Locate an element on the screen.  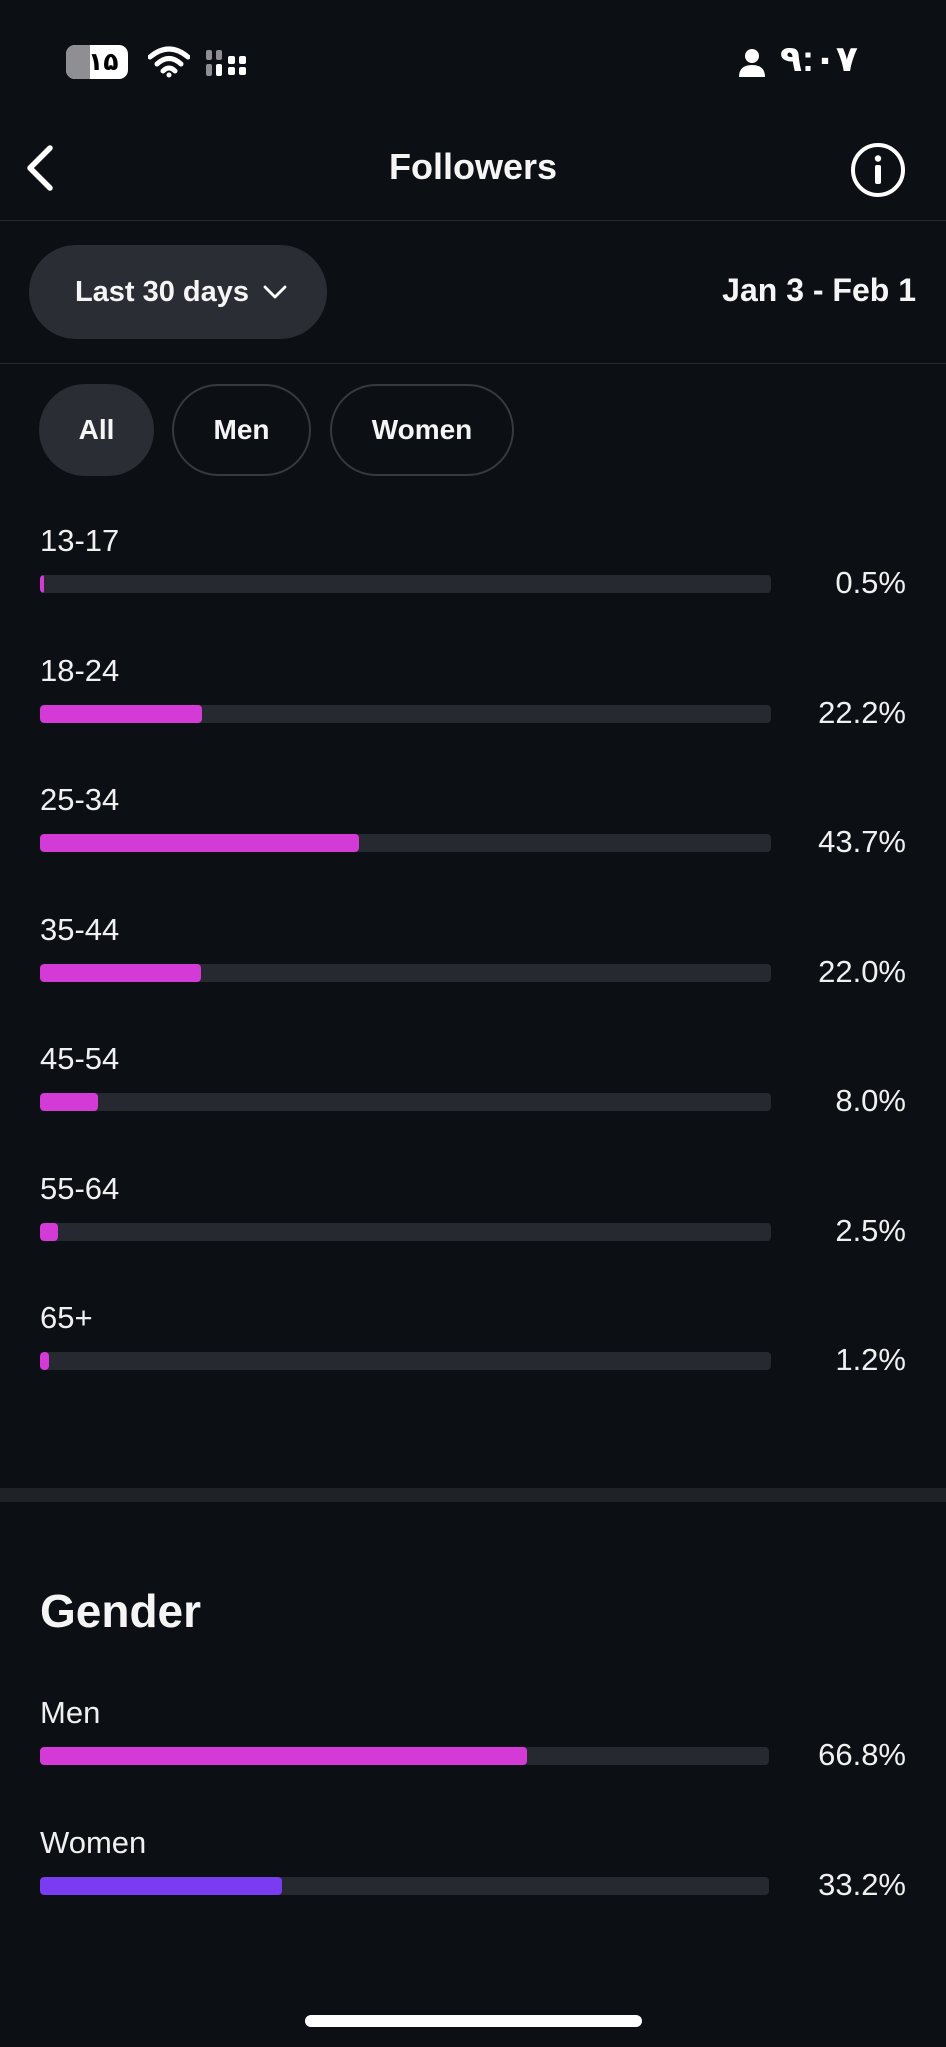
segment-all: All is located at coordinates (96, 430).